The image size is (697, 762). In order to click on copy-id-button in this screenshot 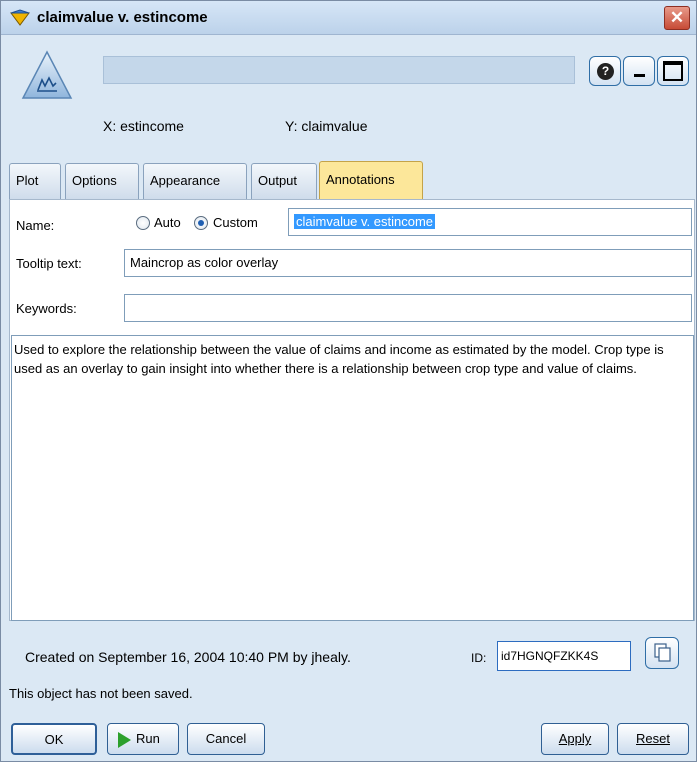, I will do `click(662, 653)`.